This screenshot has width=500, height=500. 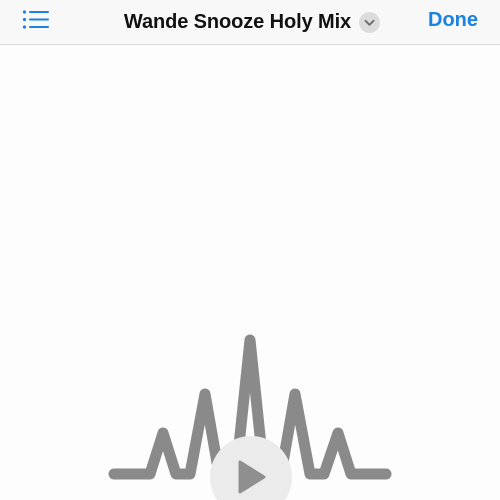 I want to click on list-icon, so click(x=35, y=19).